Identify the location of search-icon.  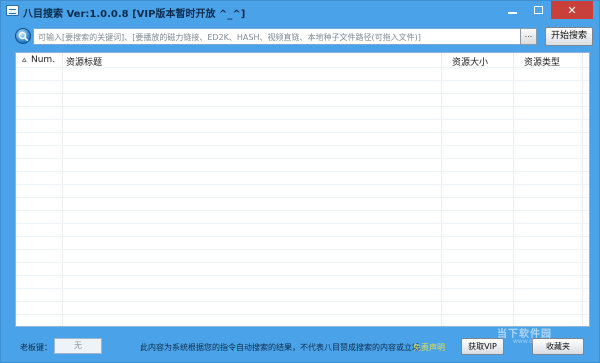
(23, 36).